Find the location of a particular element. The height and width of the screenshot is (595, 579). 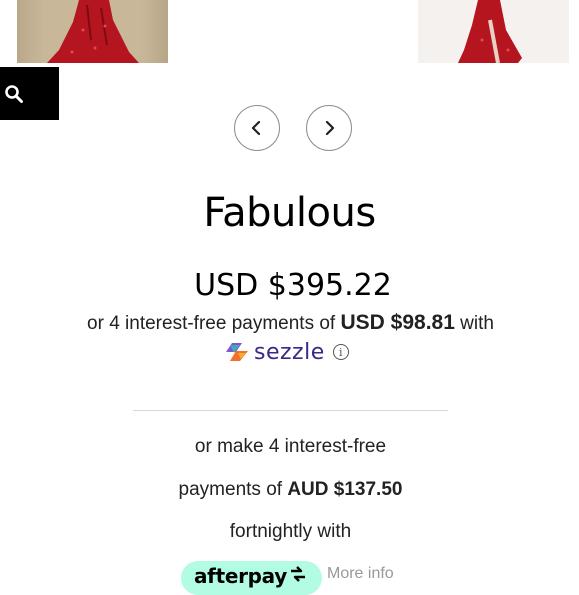

sezzle-wordmark: sezzle is located at coordinates (289, 352).